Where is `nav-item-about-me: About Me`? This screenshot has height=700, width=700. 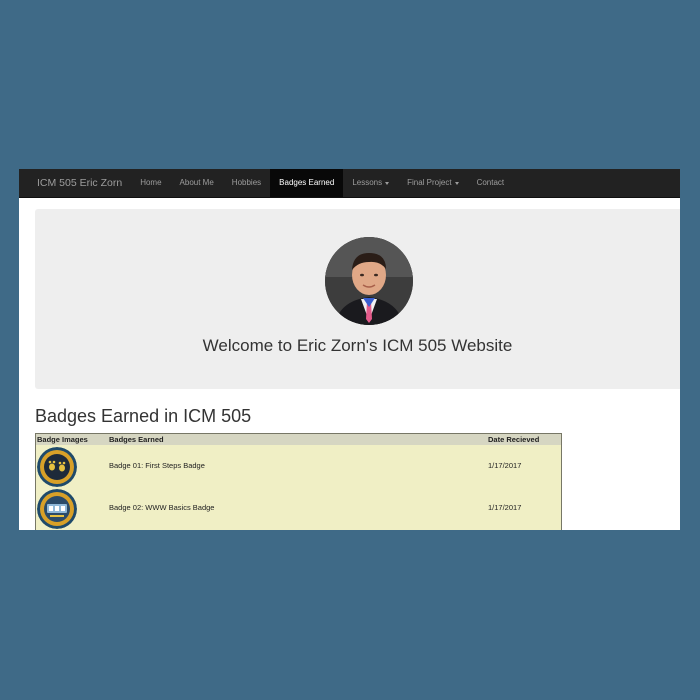
nav-item-about-me: About Me is located at coordinates (197, 183).